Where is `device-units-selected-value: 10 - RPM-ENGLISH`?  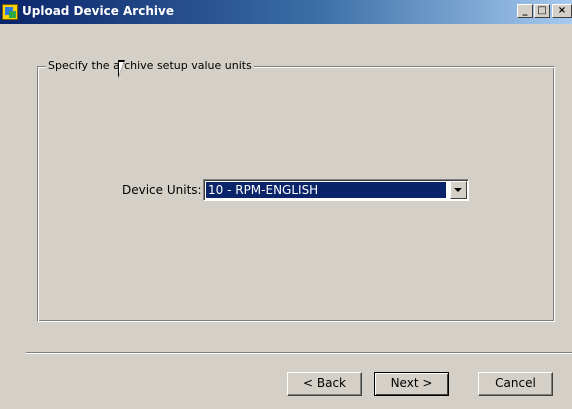
device-units-selected-value: 10 - RPM-ENGLISH is located at coordinates (326, 190).